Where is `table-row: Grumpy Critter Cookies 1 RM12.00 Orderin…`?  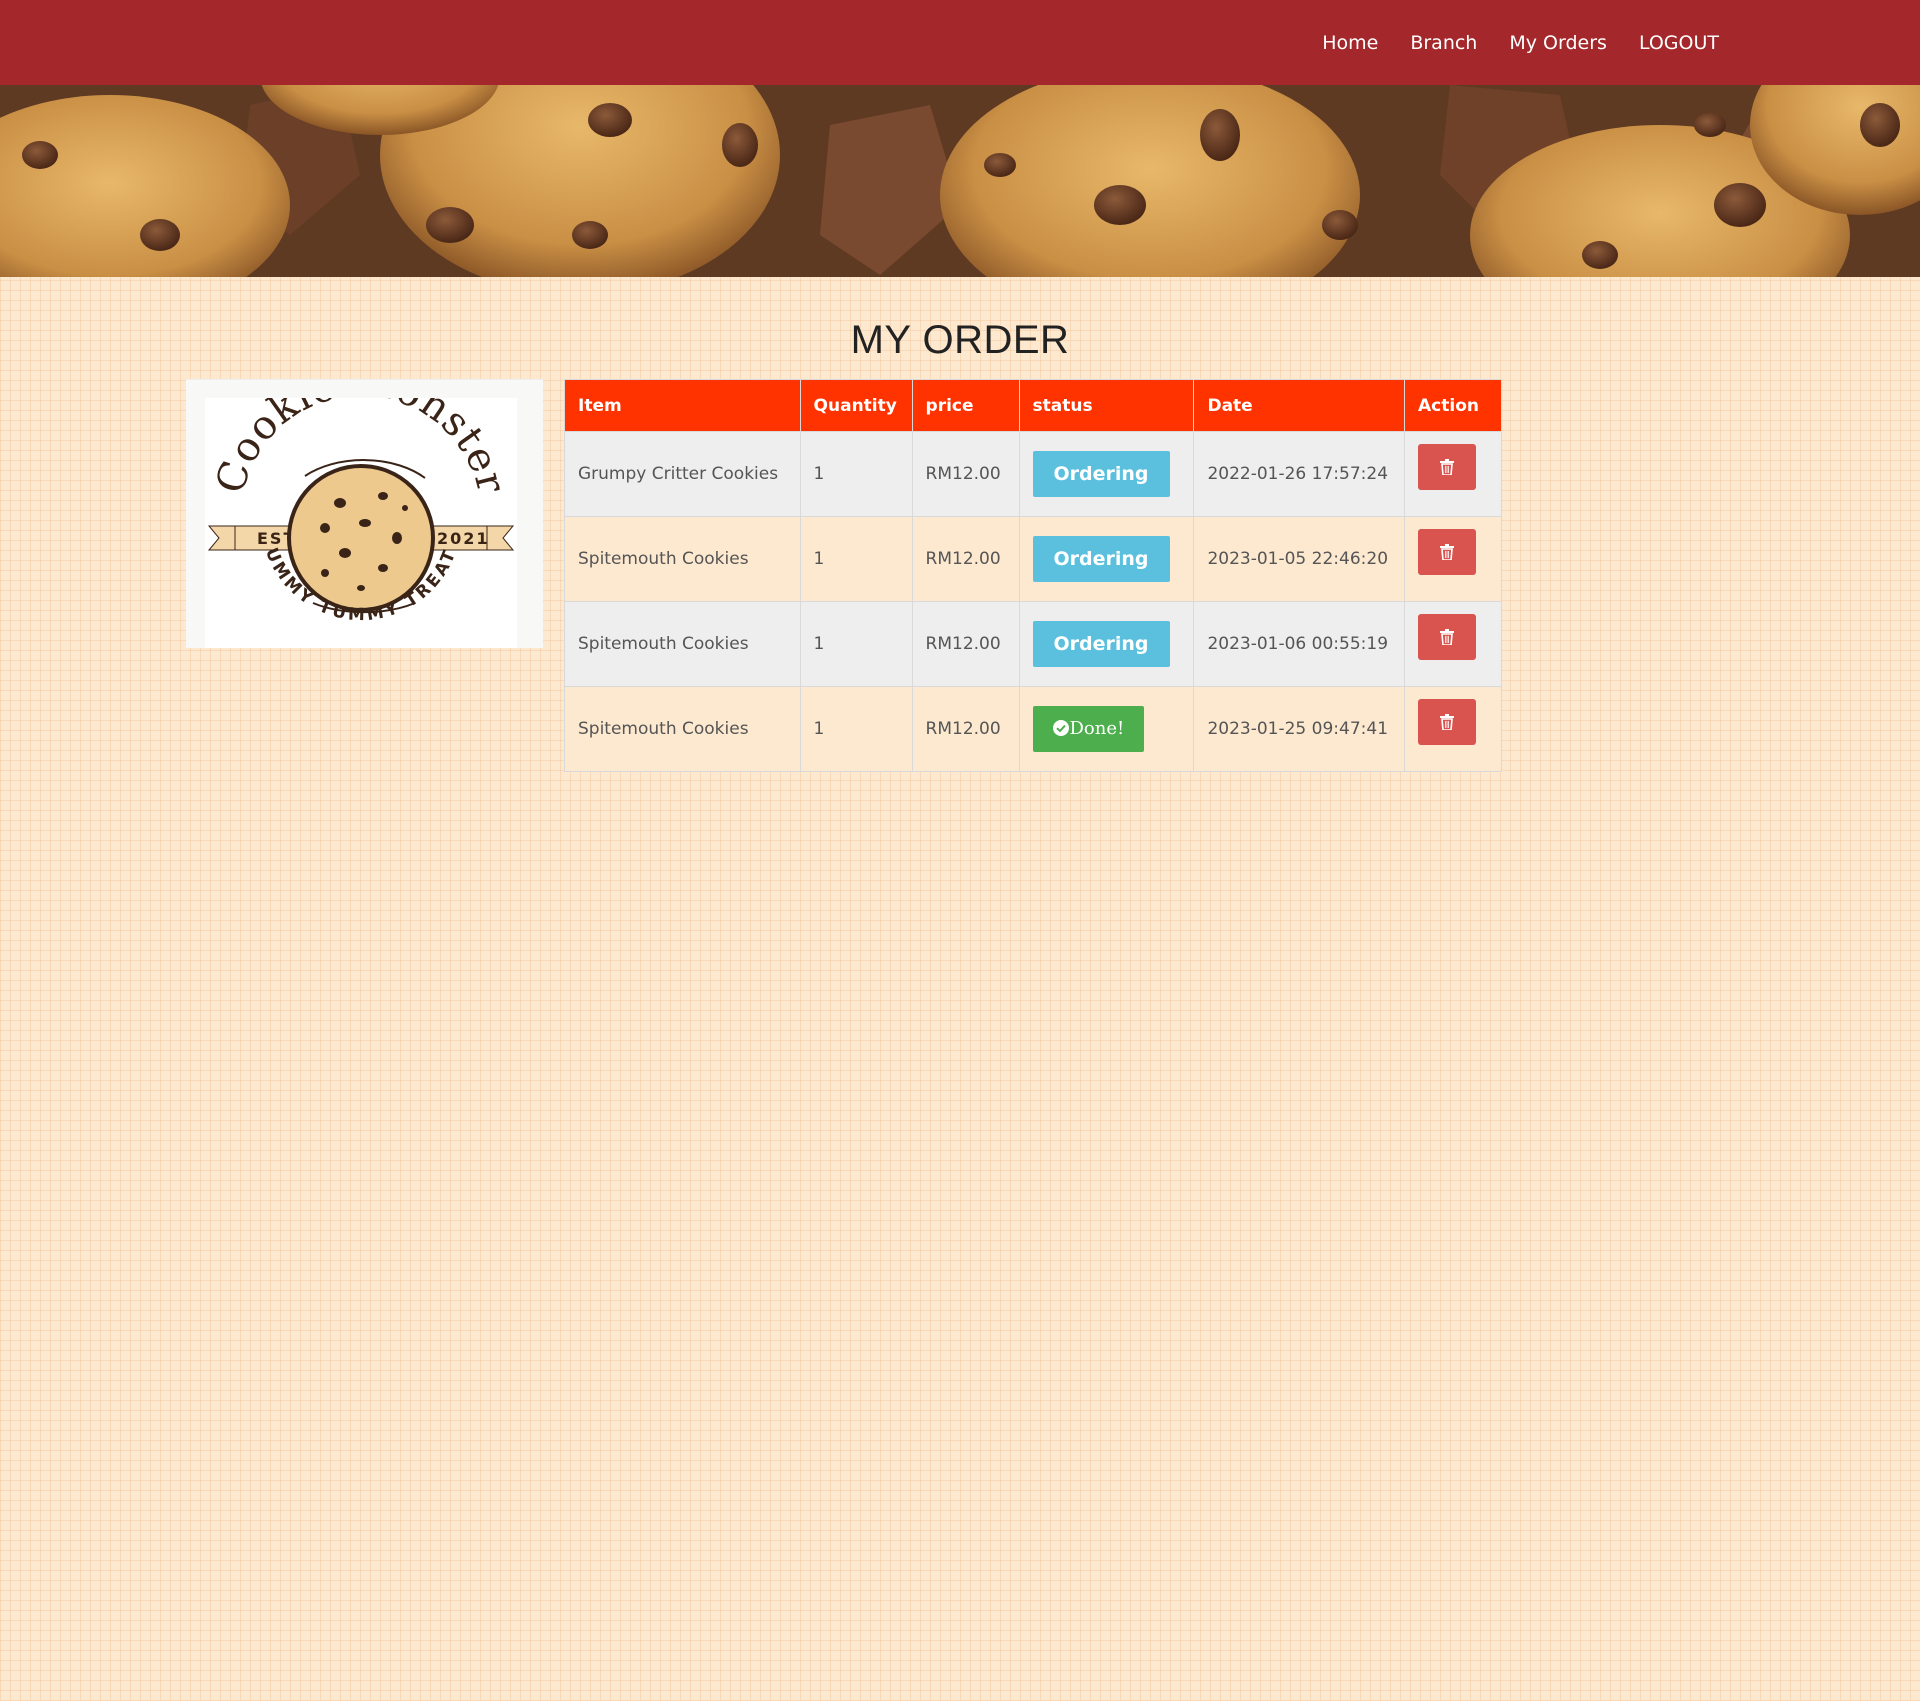
table-row: Grumpy Critter Cookies 1 RM12.00 Orderin… is located at coordinates (1033, 474).